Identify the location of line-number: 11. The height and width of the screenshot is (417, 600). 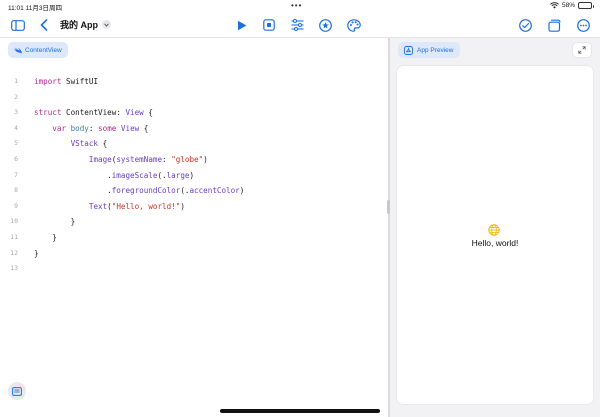
(14, 236).